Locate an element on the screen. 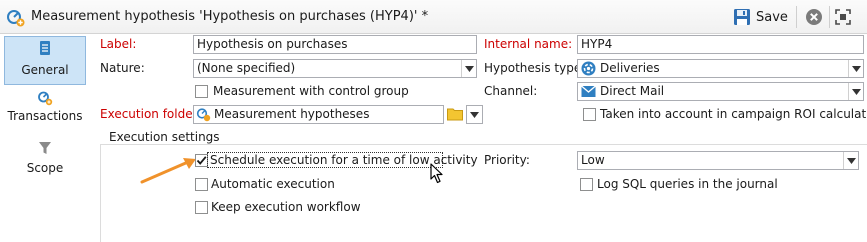  measurement-control-checkbox is located at coordinates (201, 91).